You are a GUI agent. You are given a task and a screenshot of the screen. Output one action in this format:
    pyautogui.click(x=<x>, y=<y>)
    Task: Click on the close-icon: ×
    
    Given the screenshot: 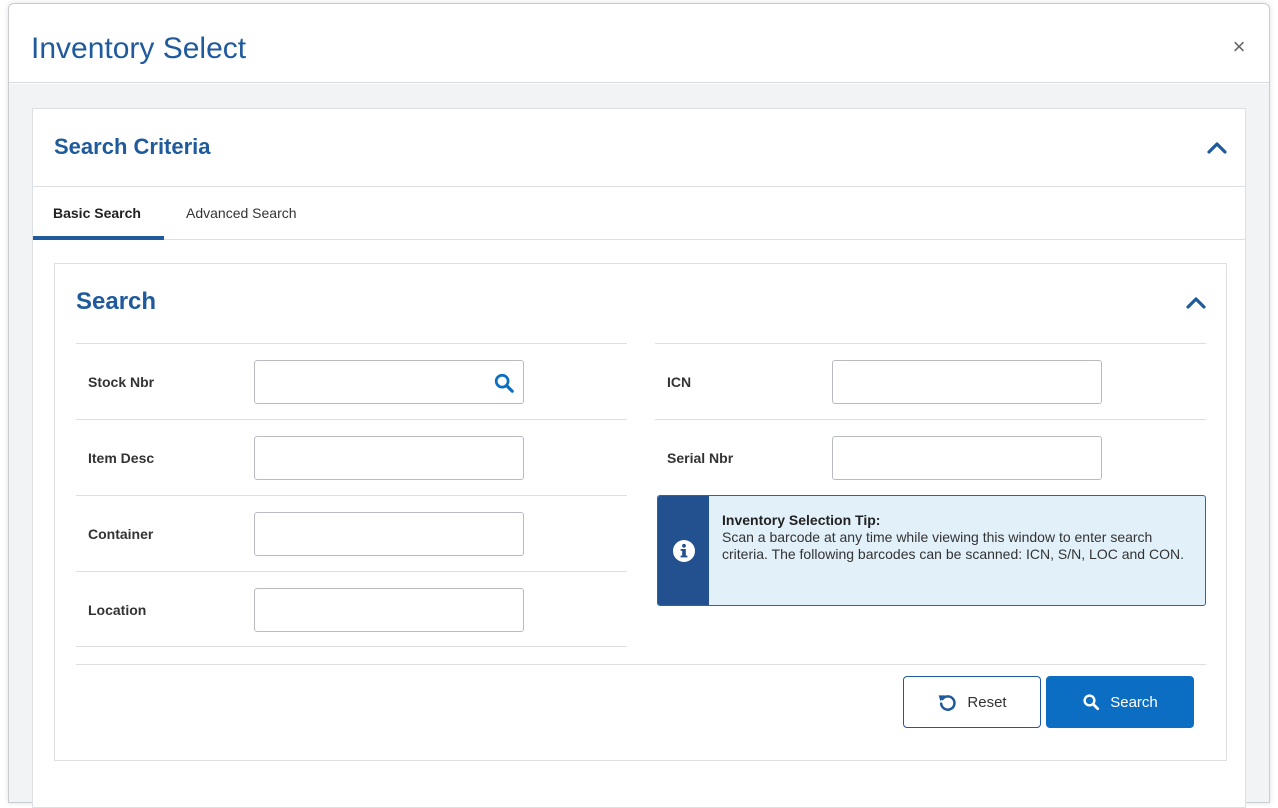 What is the action you would take?
    pyautogui.click(x=1239, y=47)
    